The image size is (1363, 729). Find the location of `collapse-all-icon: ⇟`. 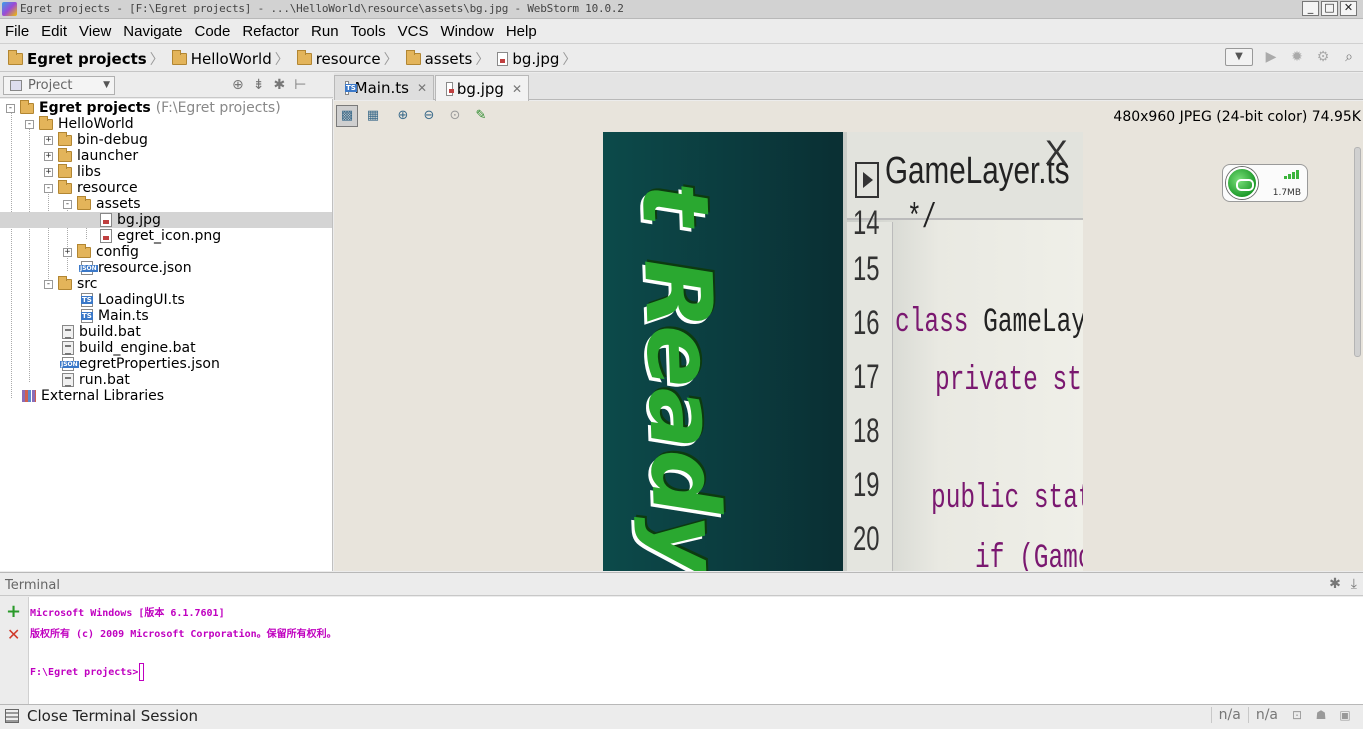

collapse-all-icon: ⇟ is located at coordinates (259, 85).